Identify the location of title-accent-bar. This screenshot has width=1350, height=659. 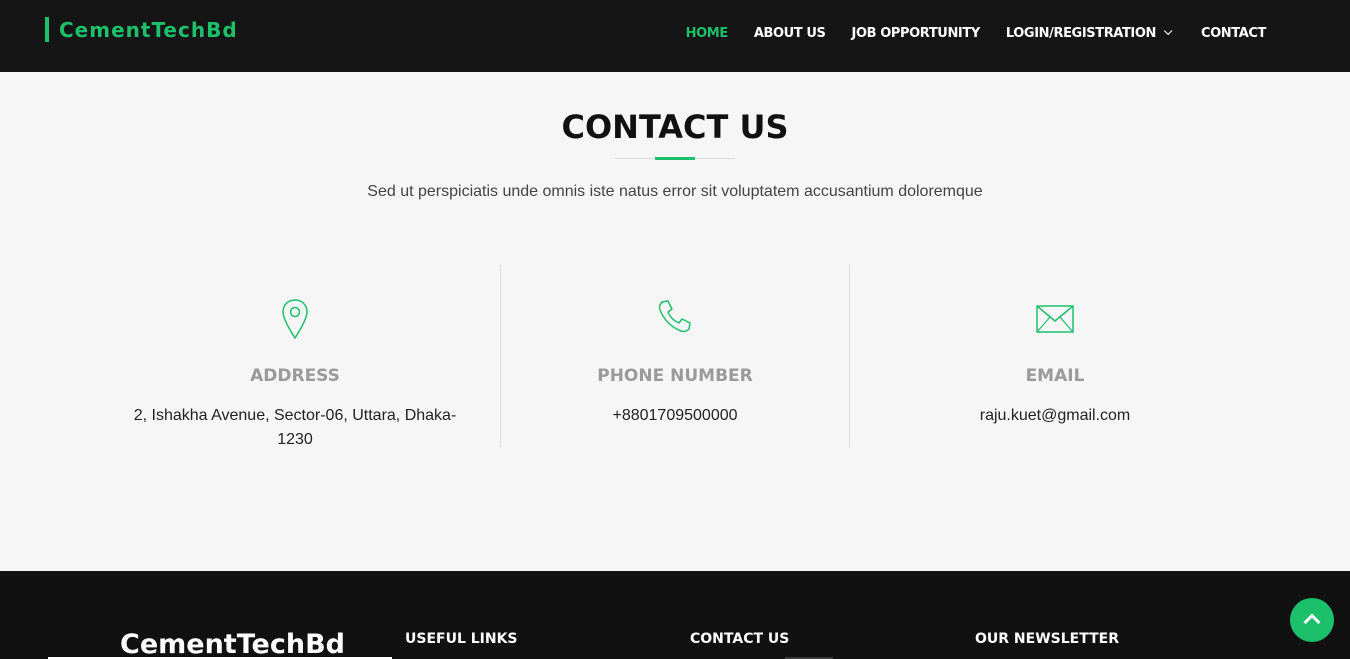
(675, 158).